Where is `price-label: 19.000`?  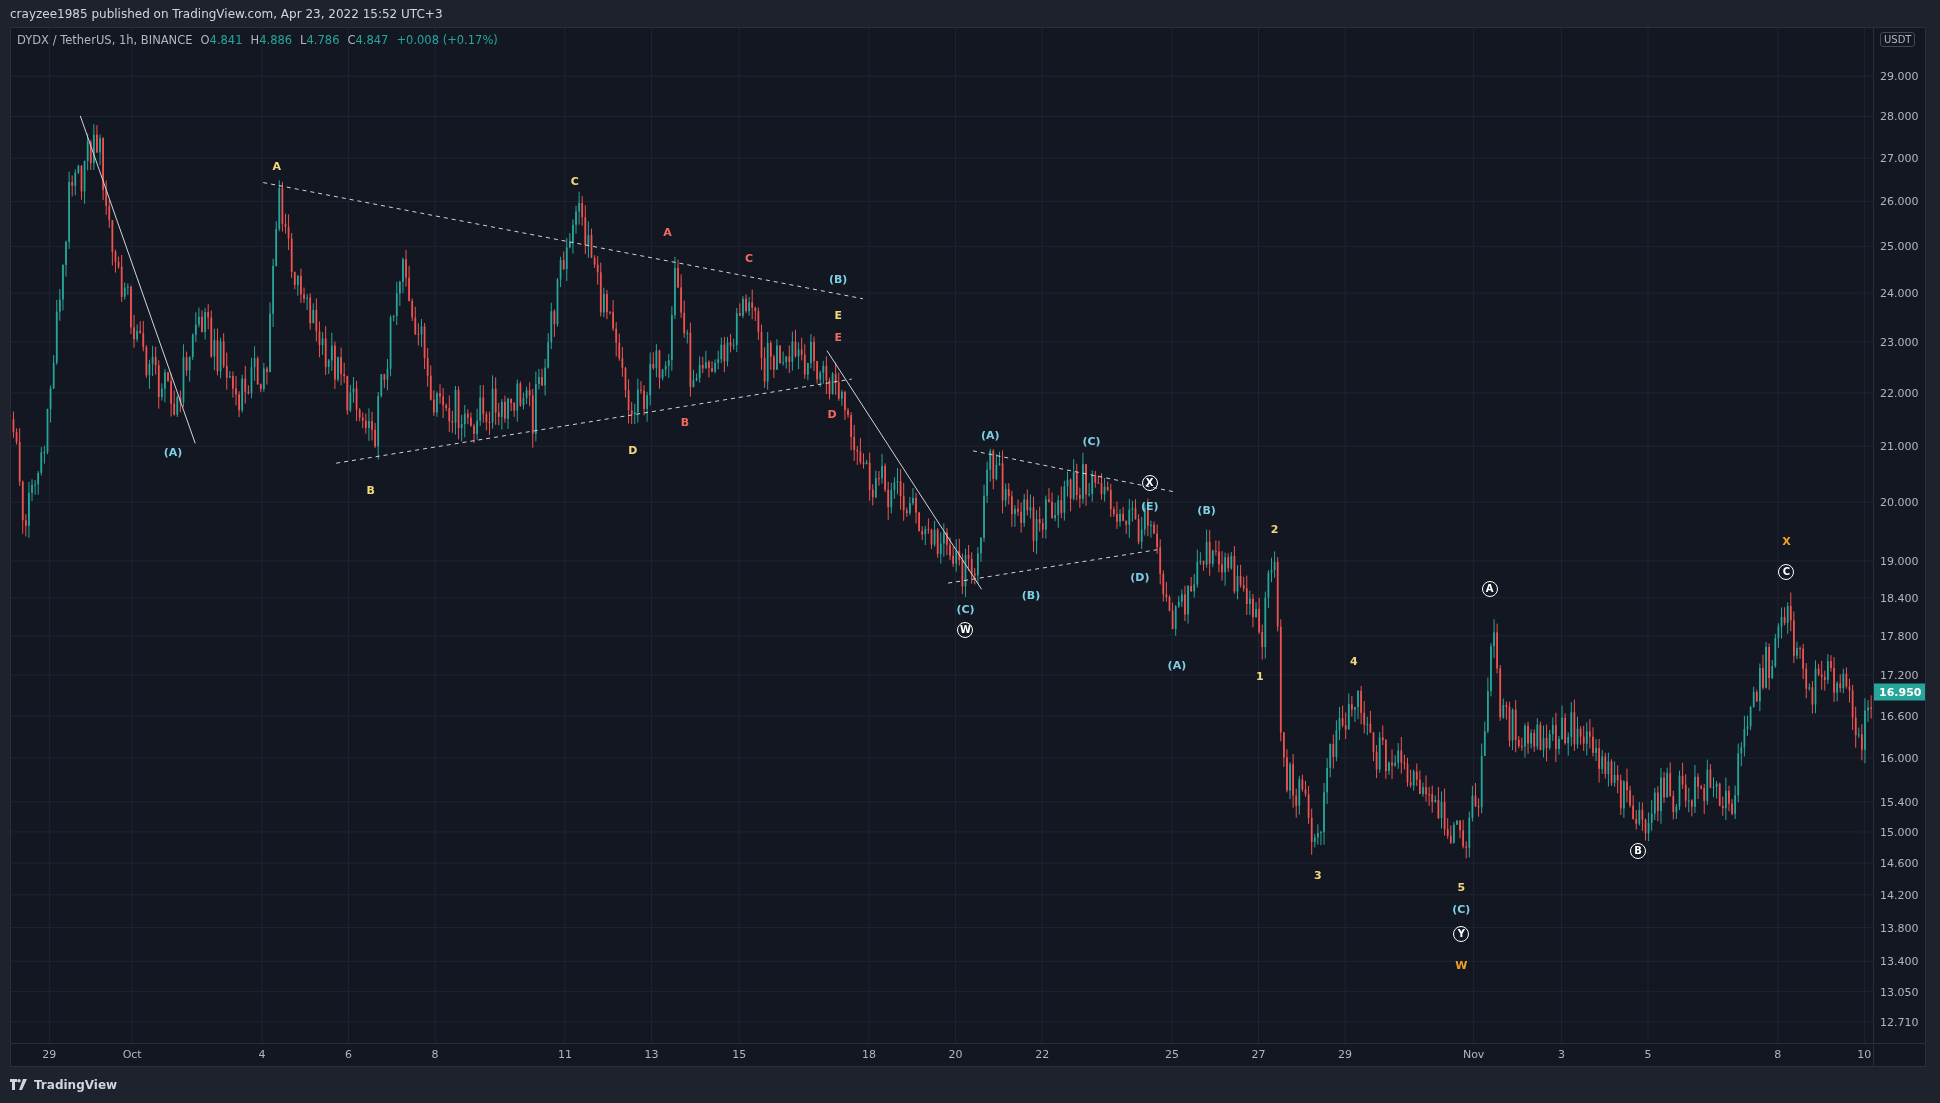
price-label: 19.000 is located at coordinates (1899, 561).